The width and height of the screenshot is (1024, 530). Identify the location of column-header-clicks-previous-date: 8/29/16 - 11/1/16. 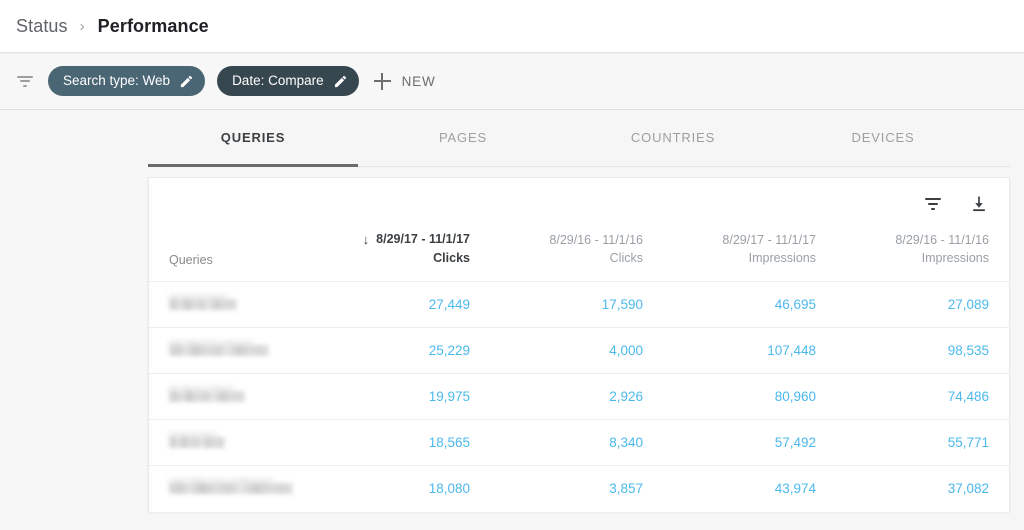
(596, 240).